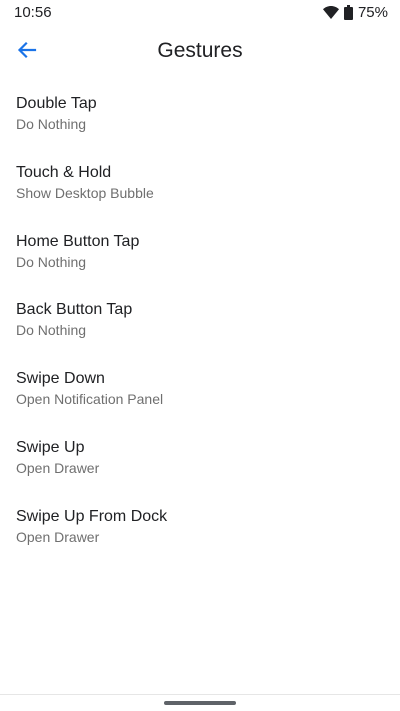 This screenshot has height=711, width=400. I want to click on gesture-item-double-tap: Double Tap Do Nothing, so click(200, 121).